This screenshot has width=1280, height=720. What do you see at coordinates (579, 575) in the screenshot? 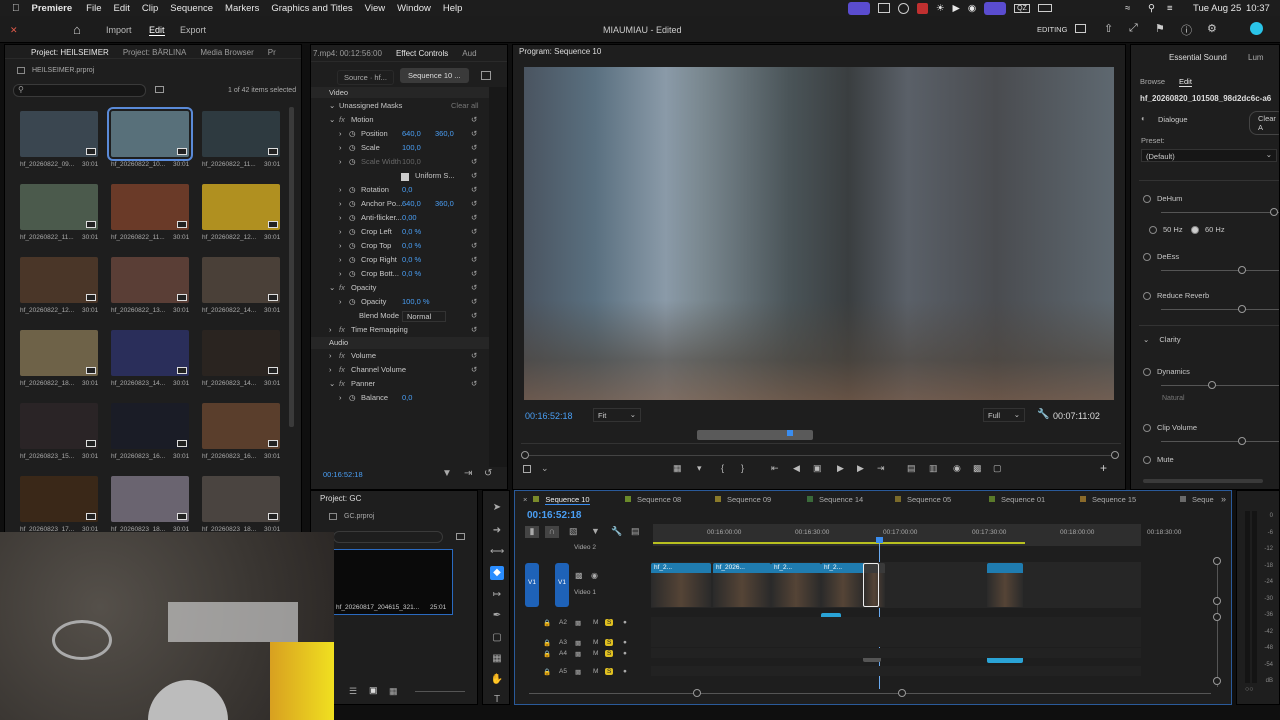
I see `toggle-sync-icon: ▩` at bounding box center [579, 575].